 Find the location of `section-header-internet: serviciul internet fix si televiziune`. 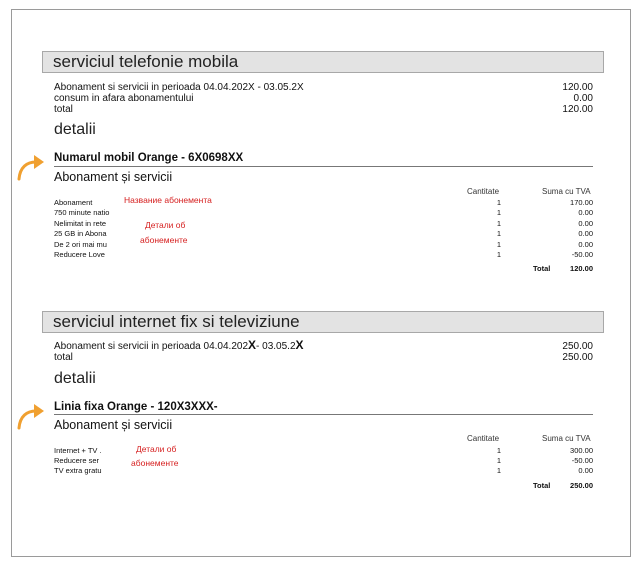

section-header-internet: serviciul internet fix si televiziune is located at coordinates (323, 322).